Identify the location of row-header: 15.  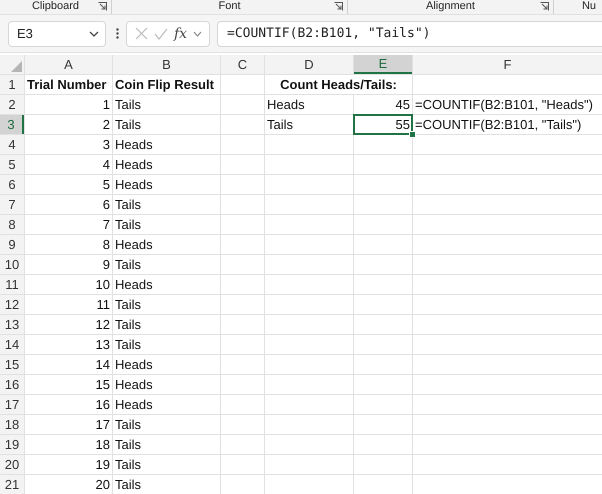
(12, 364).